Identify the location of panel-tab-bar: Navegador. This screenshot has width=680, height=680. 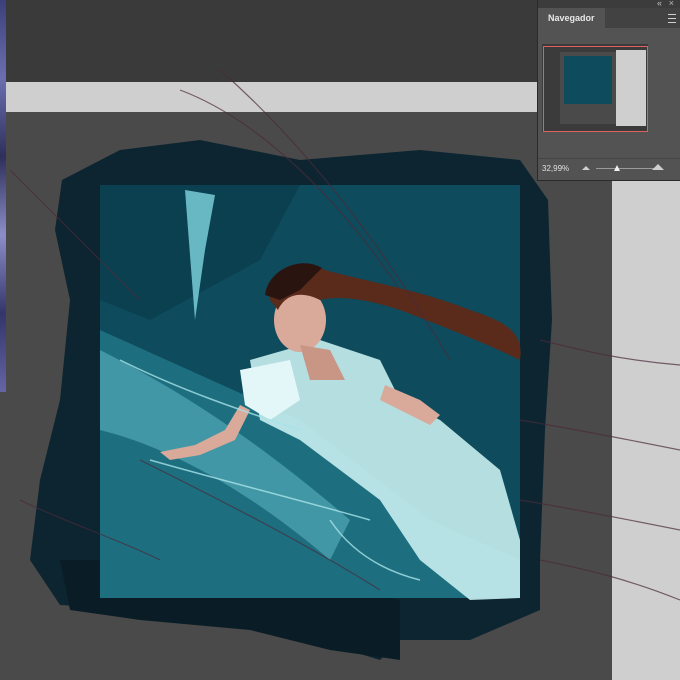
(609, 18).